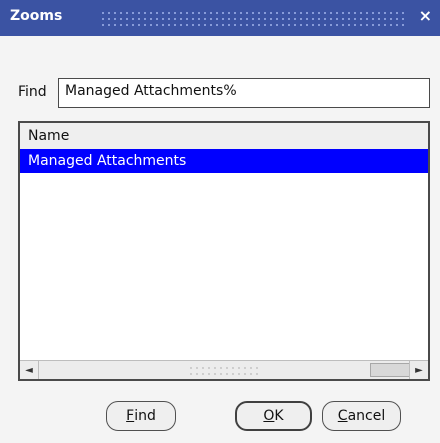  I want to click on scroll-left-icon: ◄, so click(29, 370).